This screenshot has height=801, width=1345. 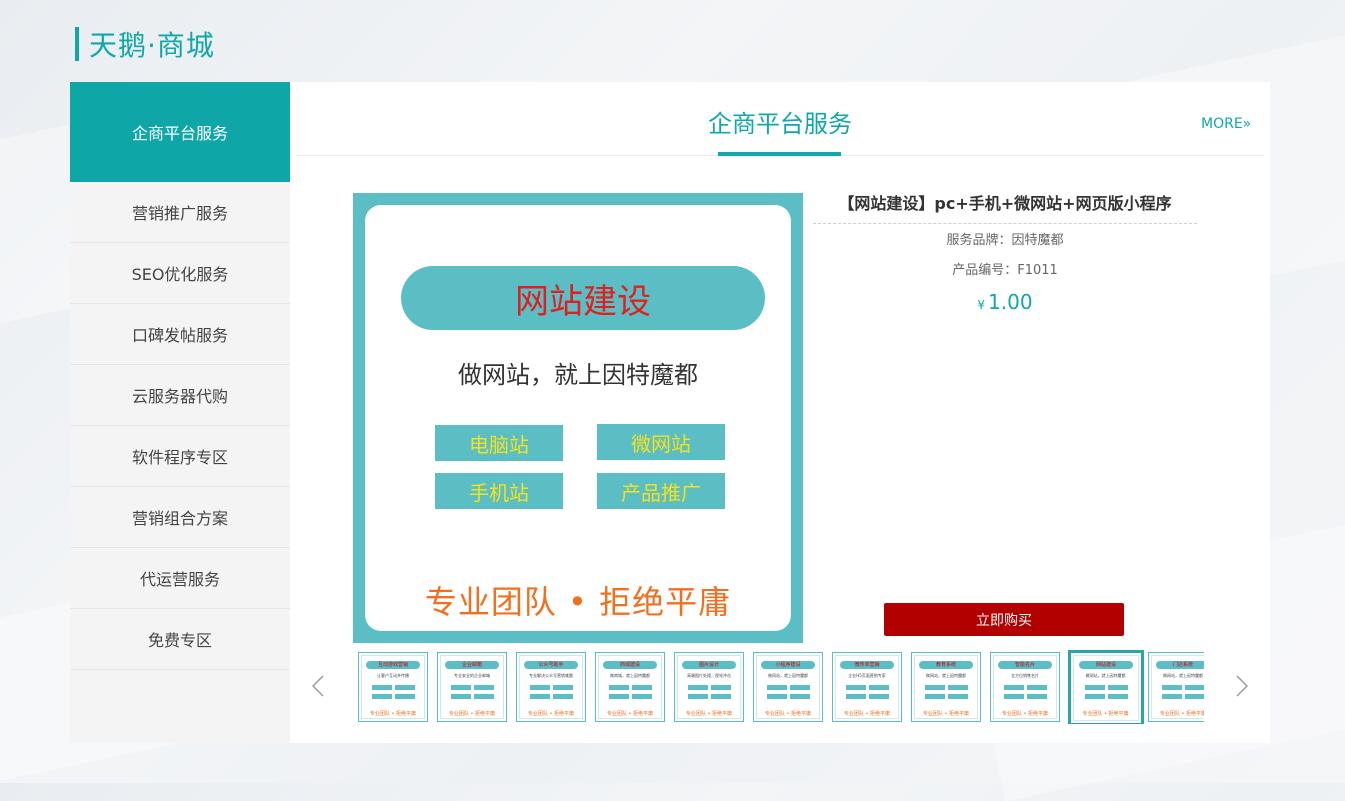 I want to click on product-code: 产品编号：F1011, so click(x=1005, y=270).